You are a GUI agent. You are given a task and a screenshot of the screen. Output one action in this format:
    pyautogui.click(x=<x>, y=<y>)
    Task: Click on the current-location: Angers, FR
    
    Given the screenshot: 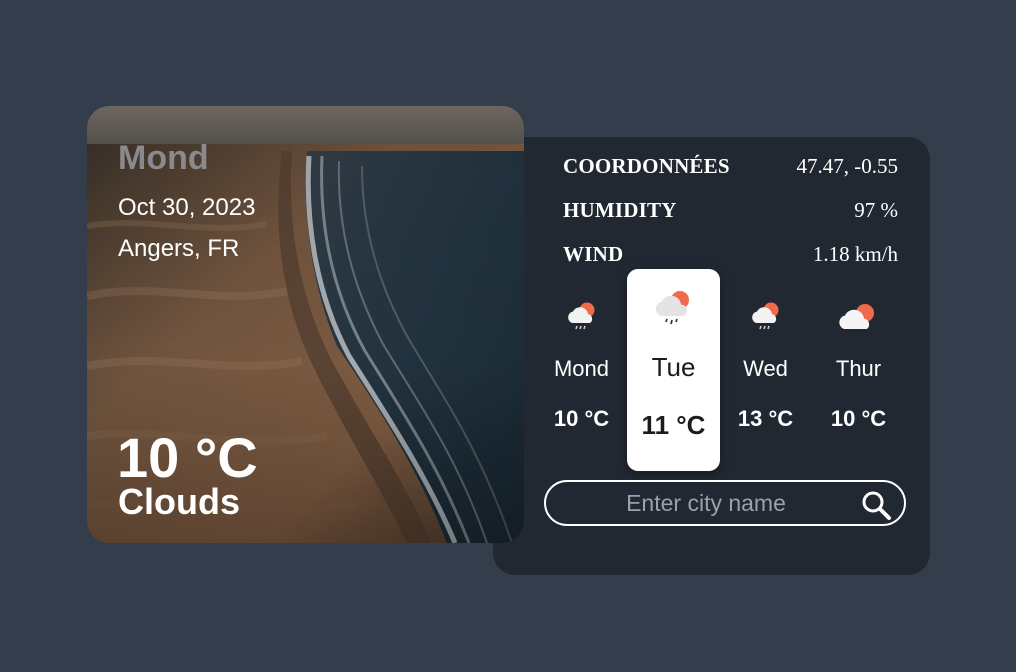 What is the action you would take?
    pyautogui.click(x=179, y=248)
    